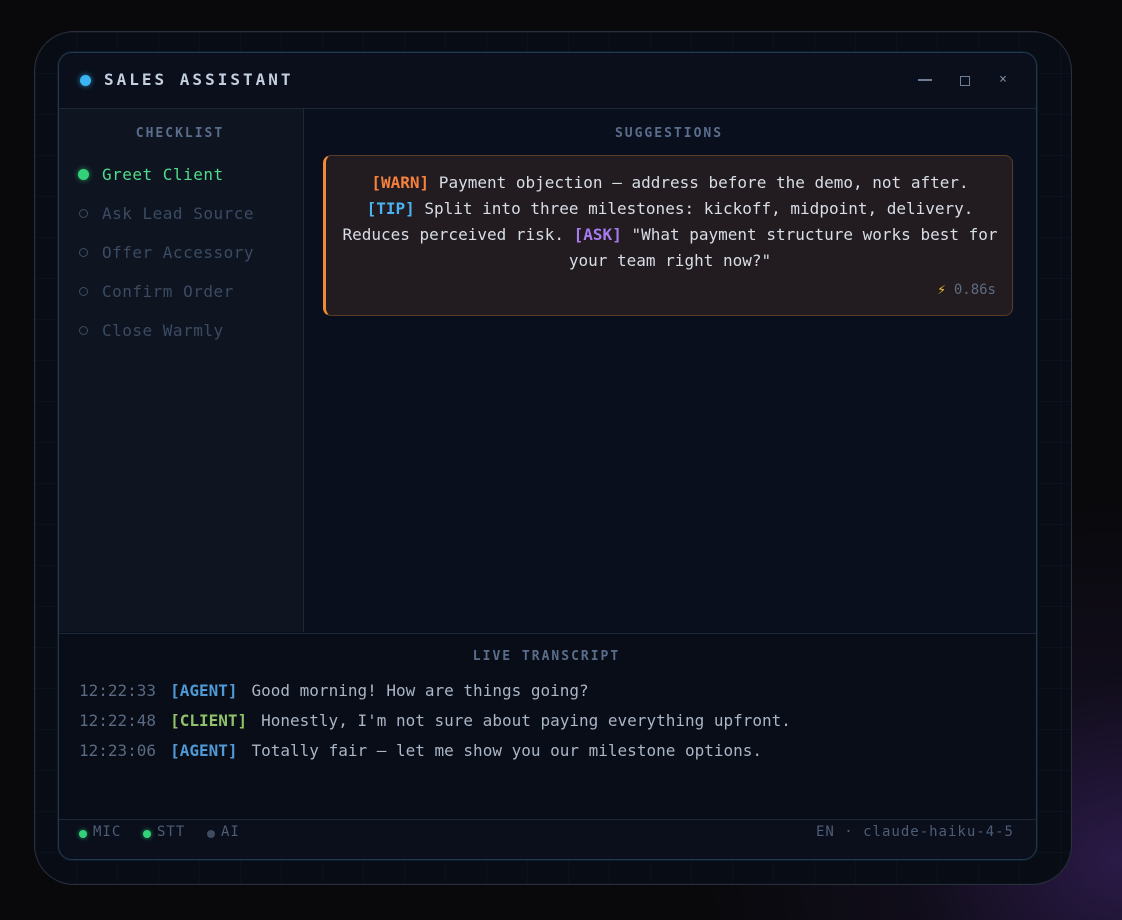 The height and width of the screenshot is (920, 1122). What do you see at coordinates (168, 291) in the screenshot?
I see `checklist-item-label: Confirm Order` at bounding box center [168, 291].